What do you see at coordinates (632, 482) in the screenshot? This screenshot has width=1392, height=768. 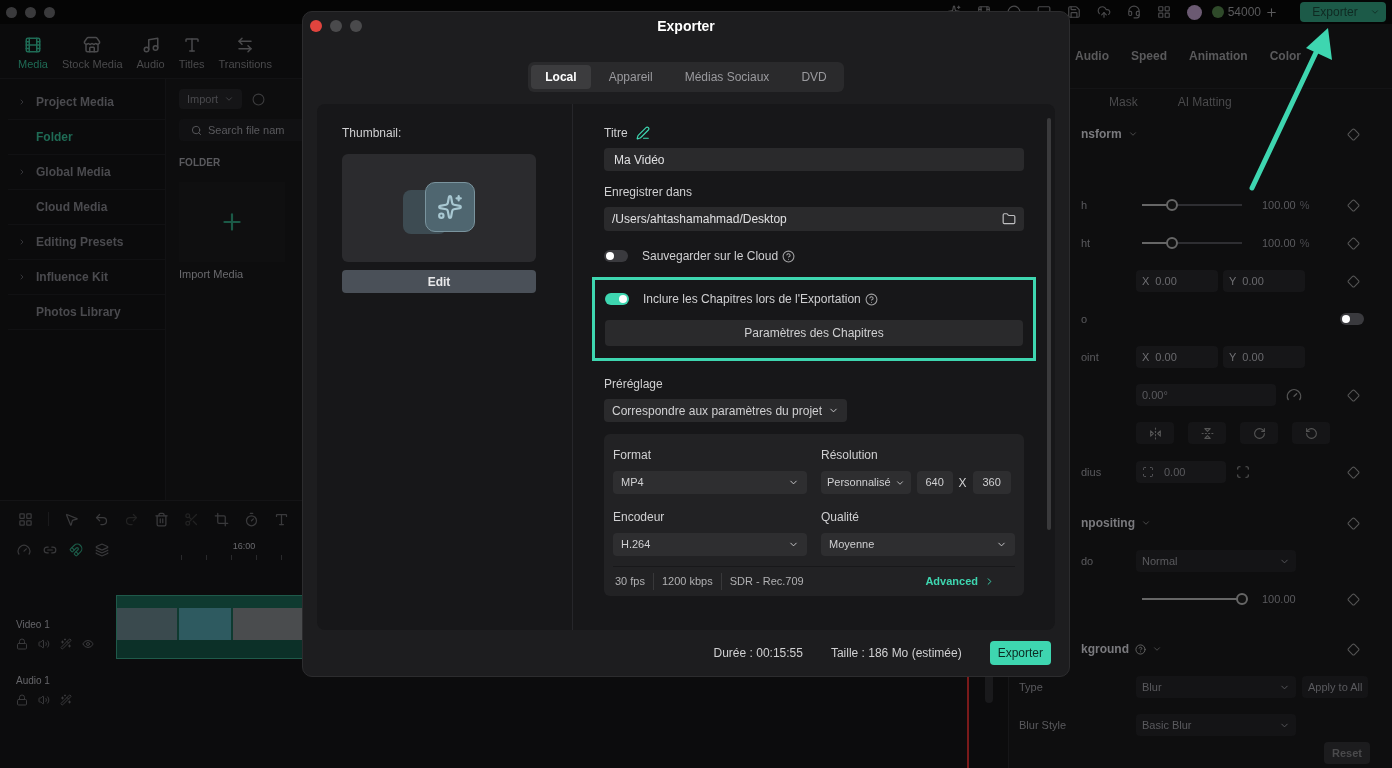 I see `format-dropdown: MP4` at bounding box center [632, 482].